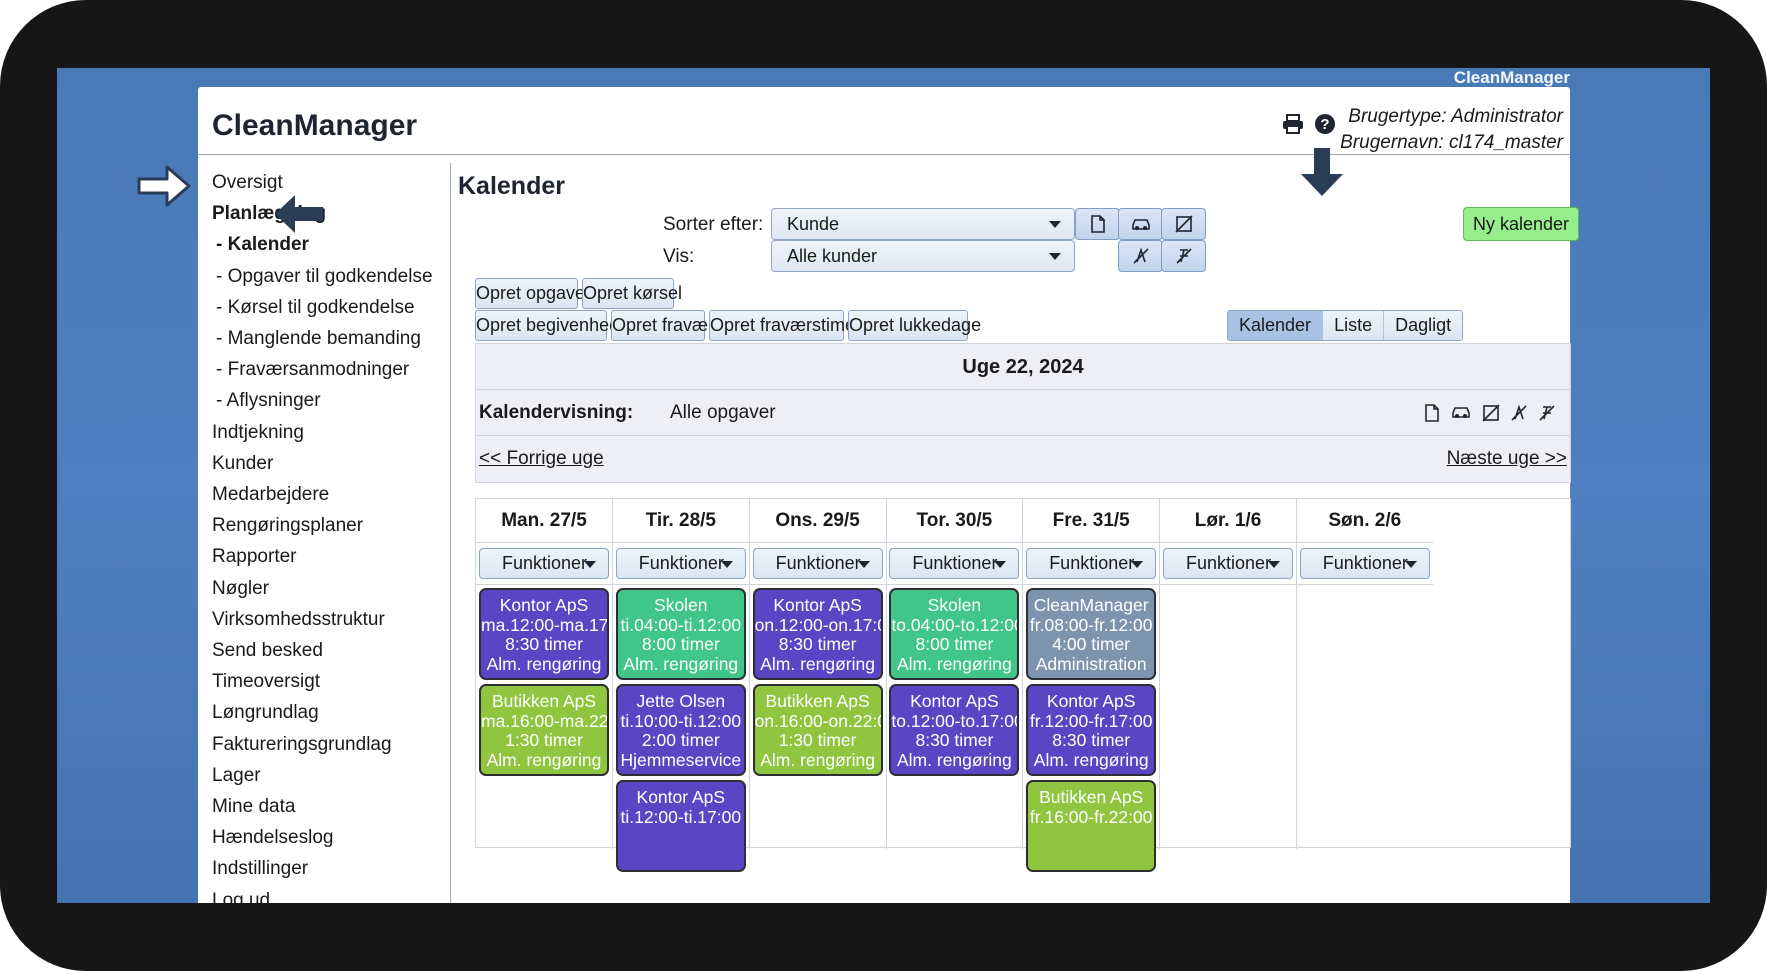 The width and height of the screenshot is (1767, 971). Describe the element at coordinates (1091, 663) in the screenshot. I see `event-line: Administration` at that location.